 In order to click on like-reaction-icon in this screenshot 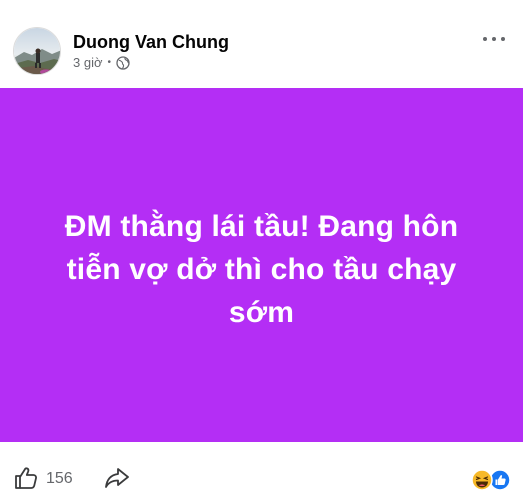, I will do `click(500, 480)`.